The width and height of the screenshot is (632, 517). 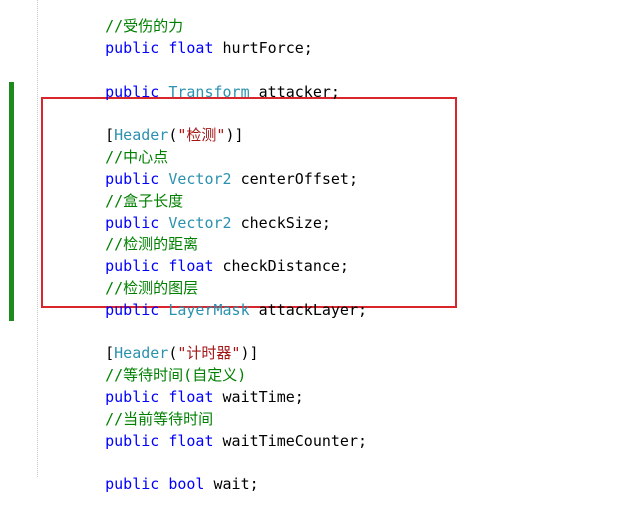 What do you see at coordinates (281, 223) in the screenshot?
I see `field-name: checkSize;` at bounding box center [281, 223].